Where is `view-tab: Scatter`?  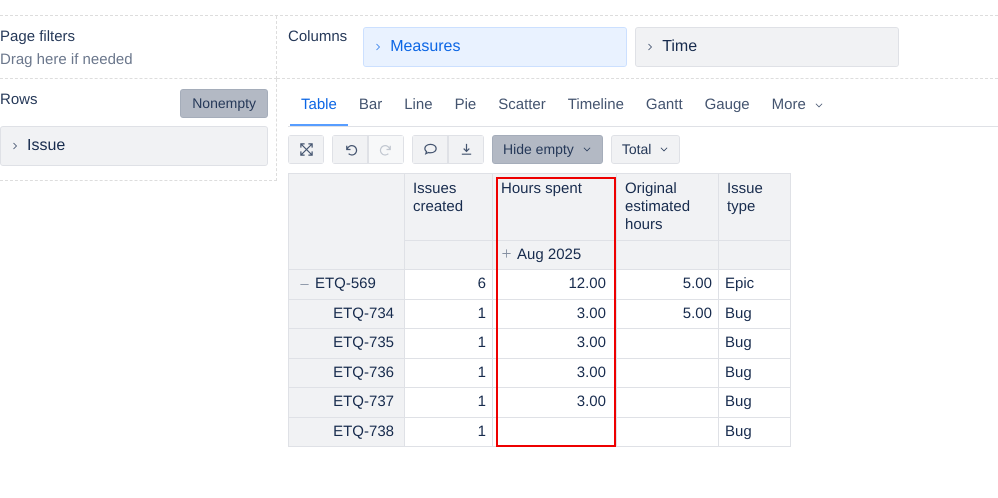
view-tab: Scatter is located at coordinates (522, 107).